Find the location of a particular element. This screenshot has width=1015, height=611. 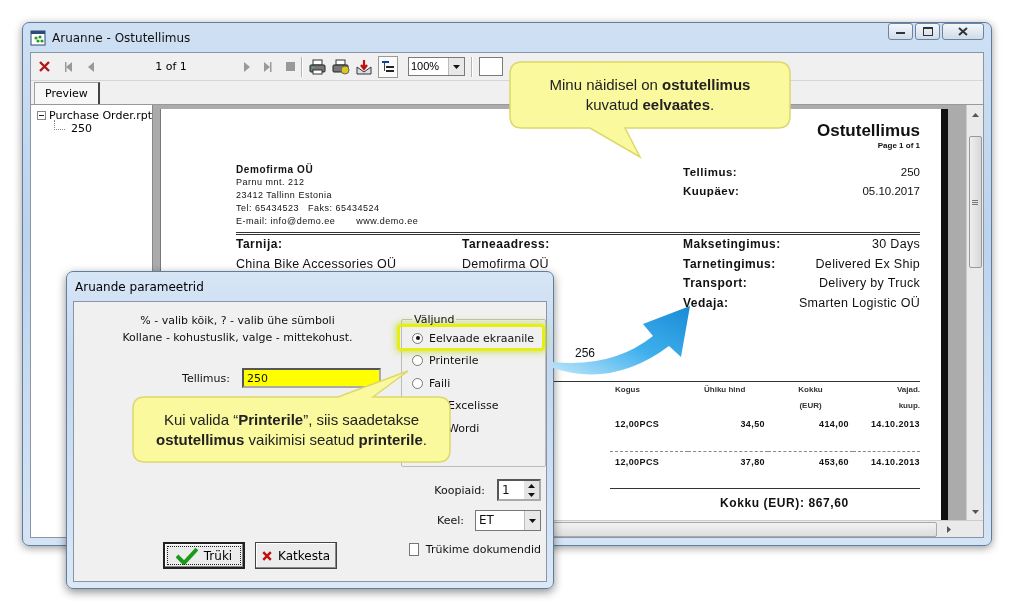

close-button is located at coordinates (963, 31).